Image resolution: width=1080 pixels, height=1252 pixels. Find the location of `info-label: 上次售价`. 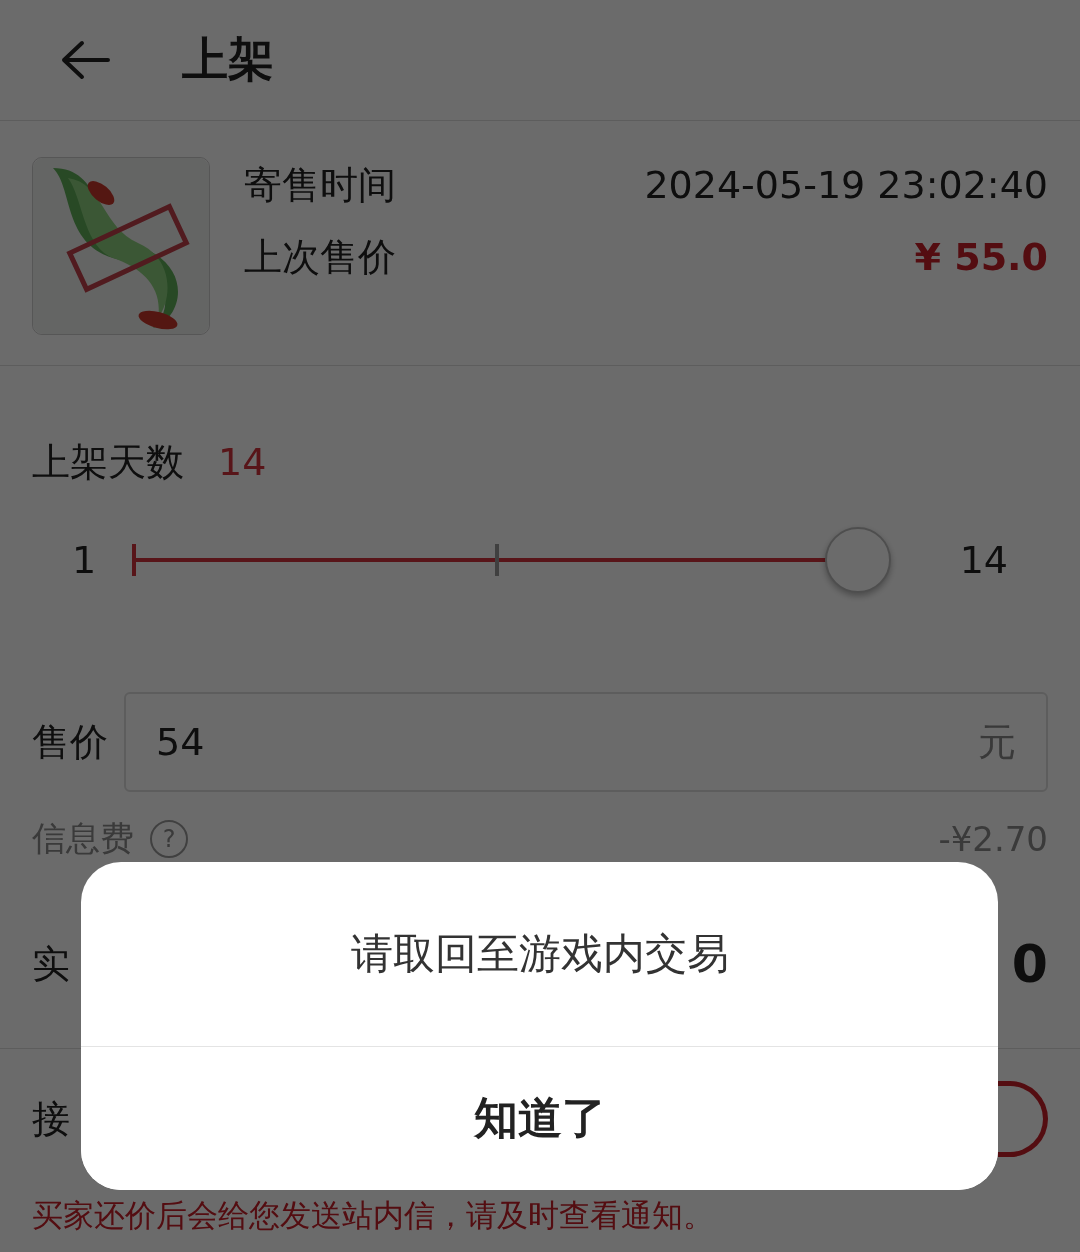

info-label: 上次售价 is located at coordinates (320, 257).